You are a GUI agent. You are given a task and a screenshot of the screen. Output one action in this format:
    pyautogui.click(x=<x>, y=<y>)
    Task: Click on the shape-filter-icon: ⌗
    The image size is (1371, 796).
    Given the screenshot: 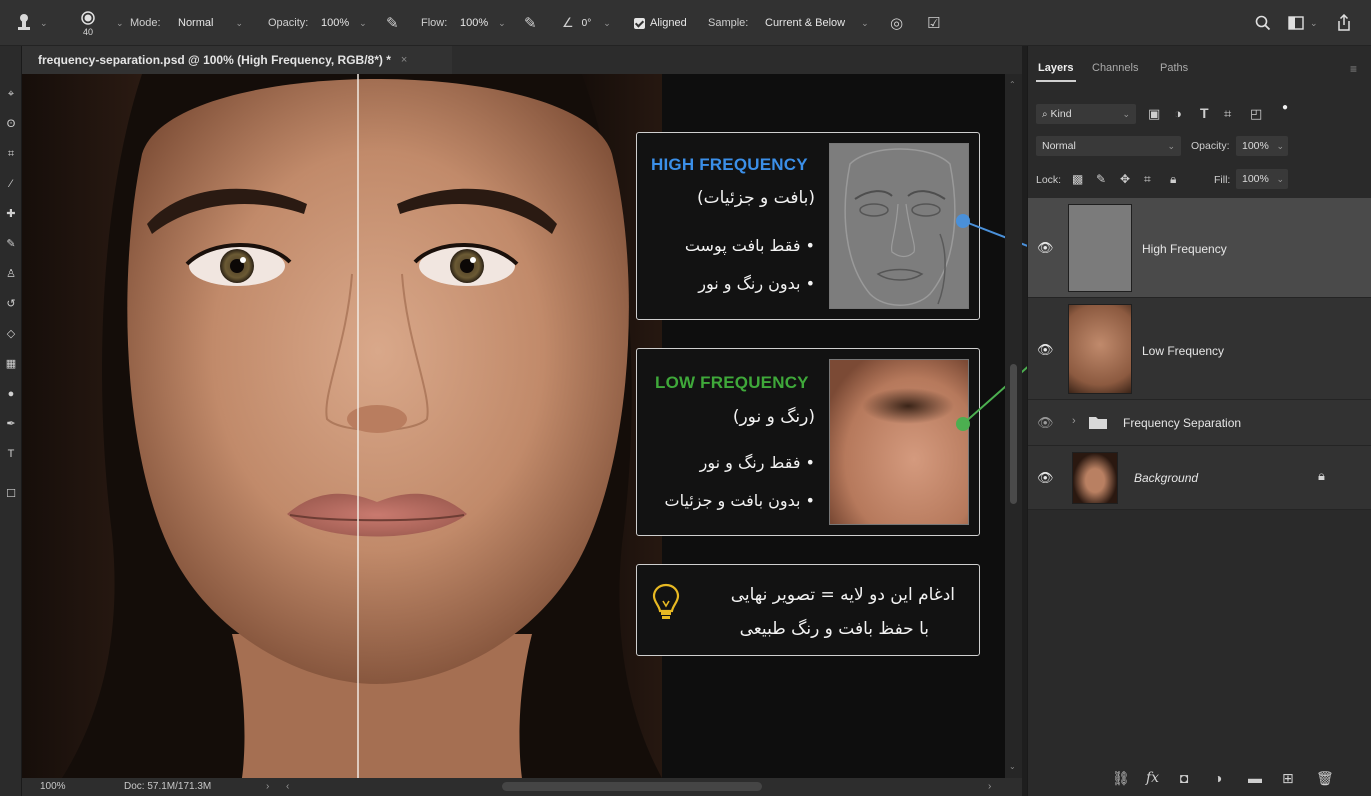 What is the action you would take?
    pyautogui.click(x=1227, y=114)
    